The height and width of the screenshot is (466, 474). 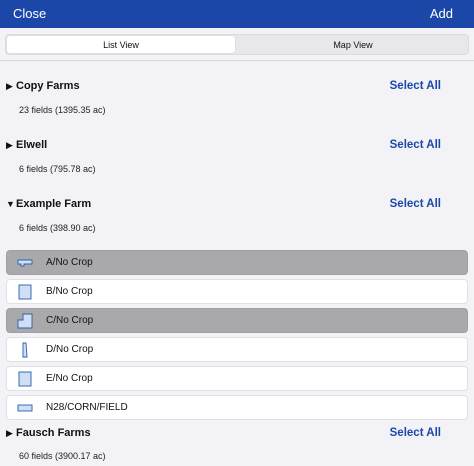 What do you see at coordinates (237, 146) in the screenshot?
I see `farm-header-elwell: ▶ Elwell Select All` at bounding box center [237, 146].